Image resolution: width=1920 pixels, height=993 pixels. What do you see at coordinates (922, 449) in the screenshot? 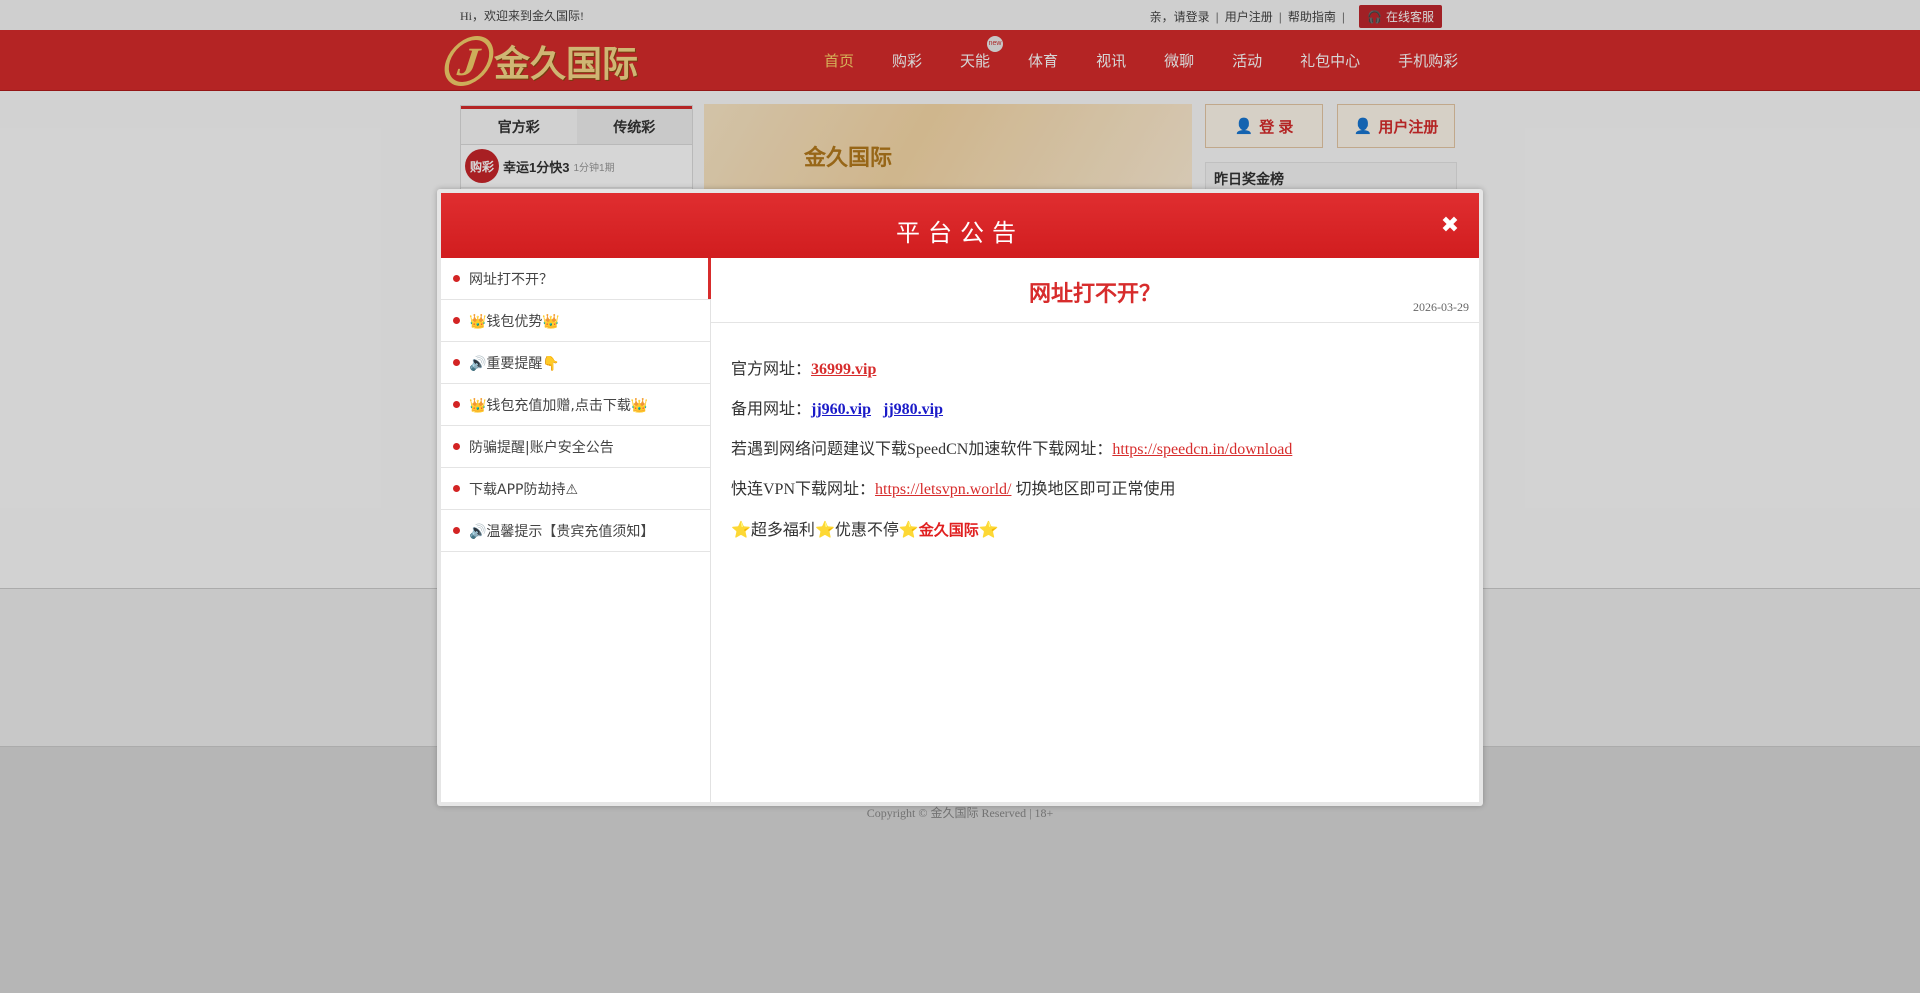
I see `speedcn-text: 若遇到网络问题建议下载SpeedCN加速软件下载网址：` at bounding box center [922, 449].